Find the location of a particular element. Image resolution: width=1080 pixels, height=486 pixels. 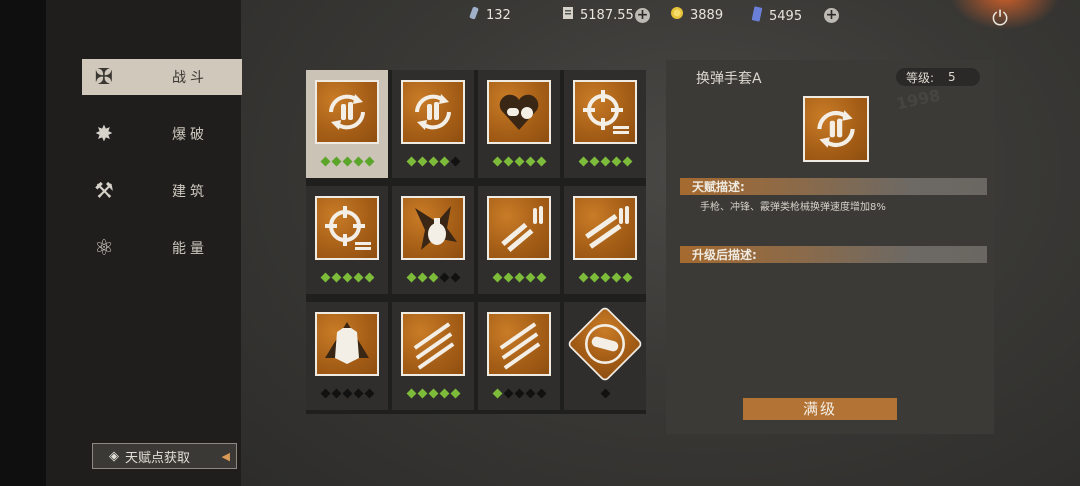

guns-ammo-icon is located at coordinates (519, 228).